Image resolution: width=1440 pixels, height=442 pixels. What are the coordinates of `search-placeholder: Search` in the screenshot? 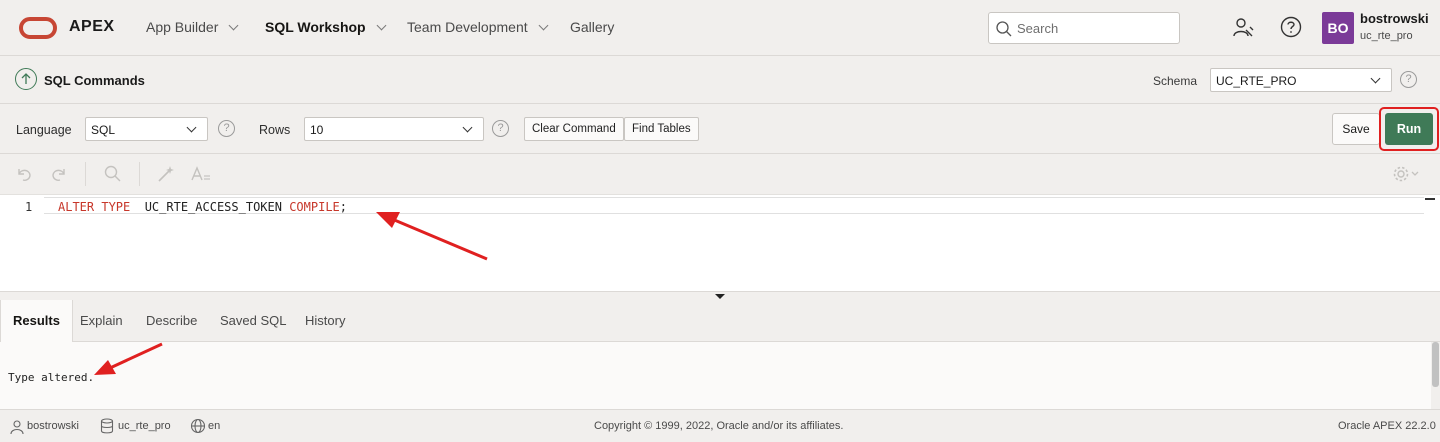 It's located at (1038, 28).